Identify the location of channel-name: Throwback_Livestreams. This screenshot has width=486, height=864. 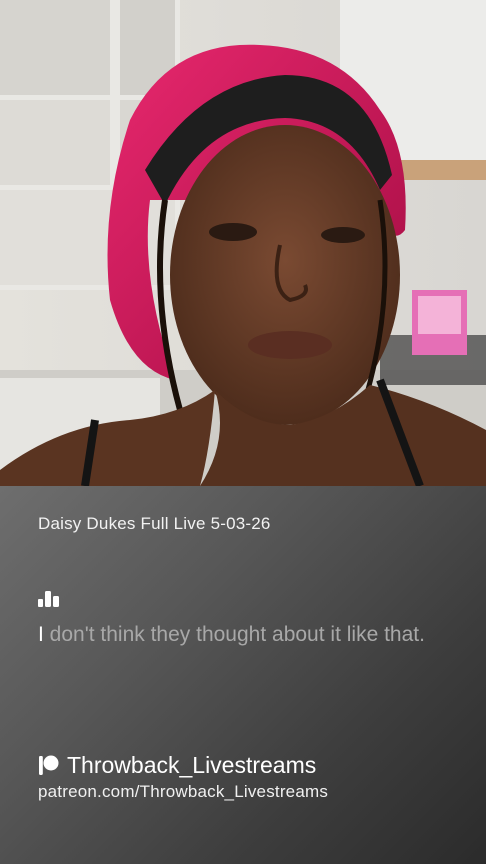
(191, 765).